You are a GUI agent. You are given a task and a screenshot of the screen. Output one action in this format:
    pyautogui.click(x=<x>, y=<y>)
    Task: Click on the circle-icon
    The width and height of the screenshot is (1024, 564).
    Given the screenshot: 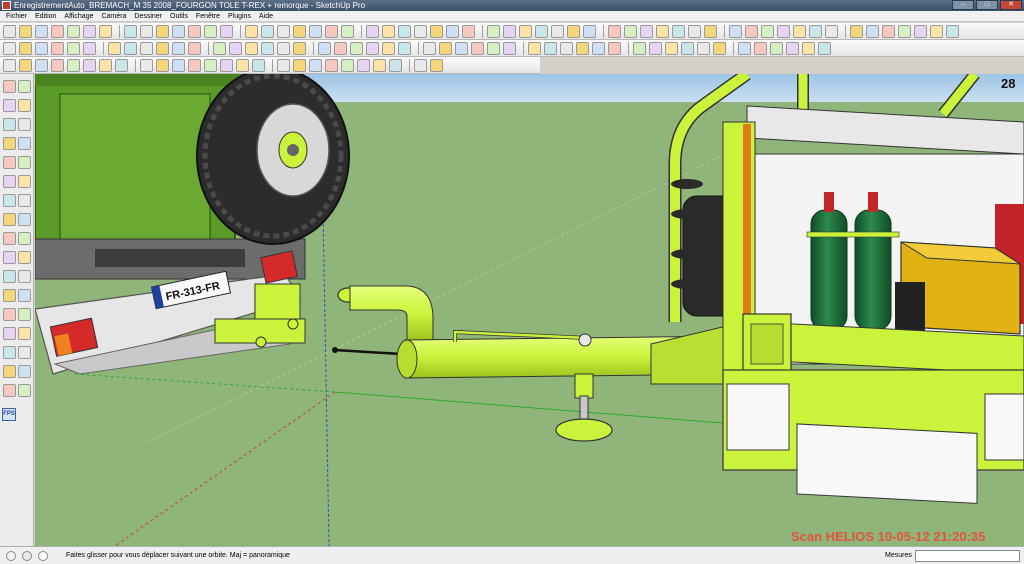 What is the action you would take?
    pyautogui.click(x=73, y=31)
    